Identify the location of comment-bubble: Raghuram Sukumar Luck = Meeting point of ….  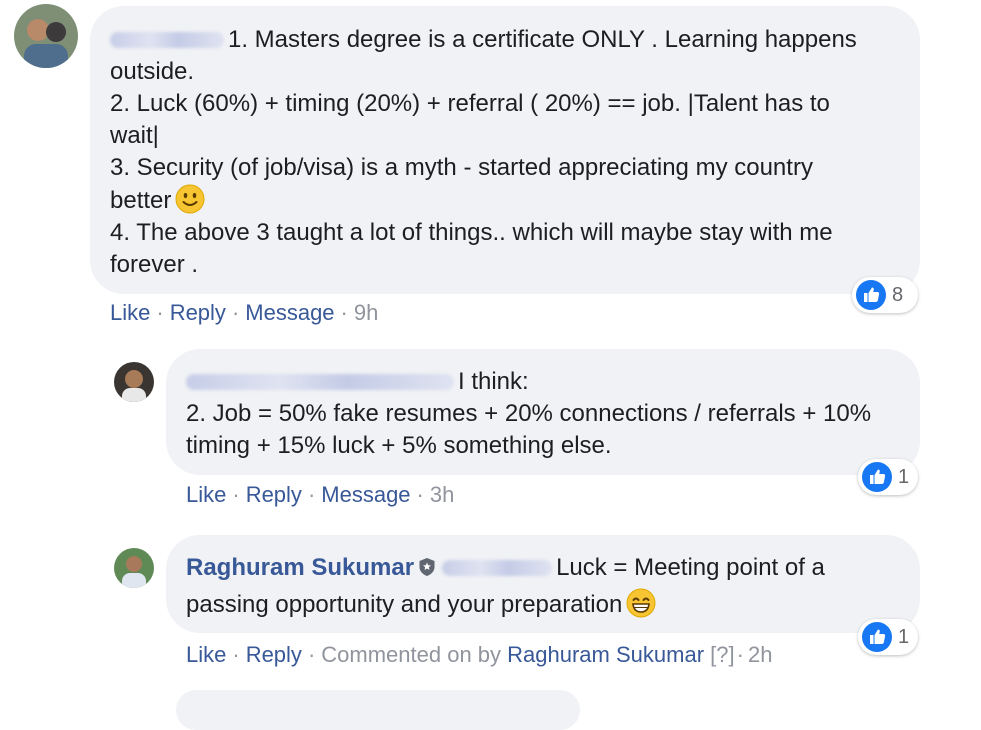
(543, 584).